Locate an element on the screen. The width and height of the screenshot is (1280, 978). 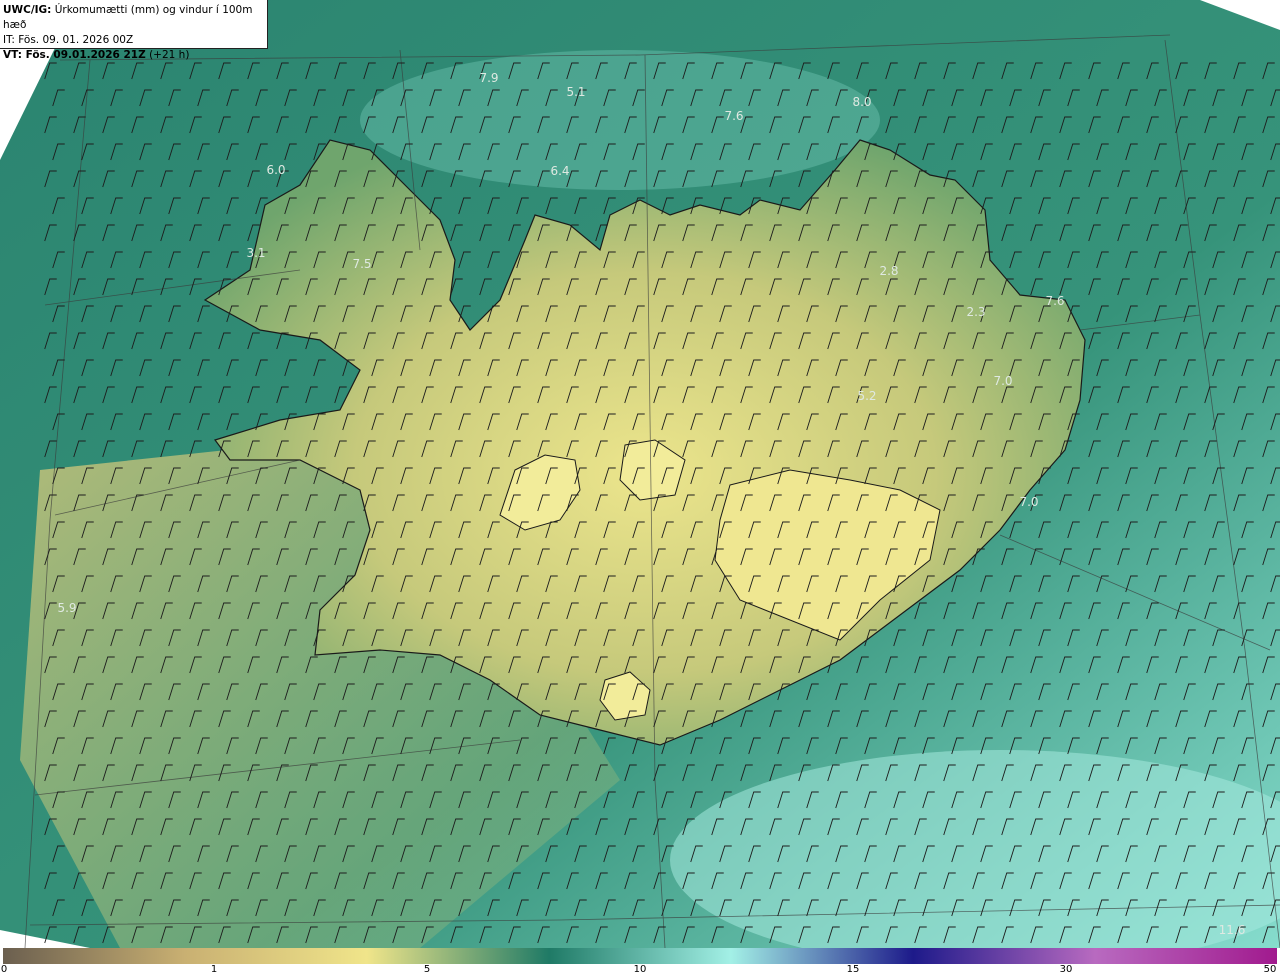
scale-tick: 5 is located at coordinates (427, 969).